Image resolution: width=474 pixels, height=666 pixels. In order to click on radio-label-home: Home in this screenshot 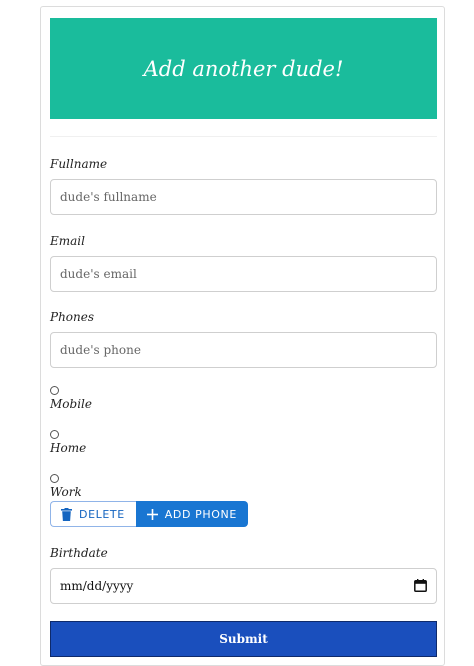, I will do `click(68, 448)`.